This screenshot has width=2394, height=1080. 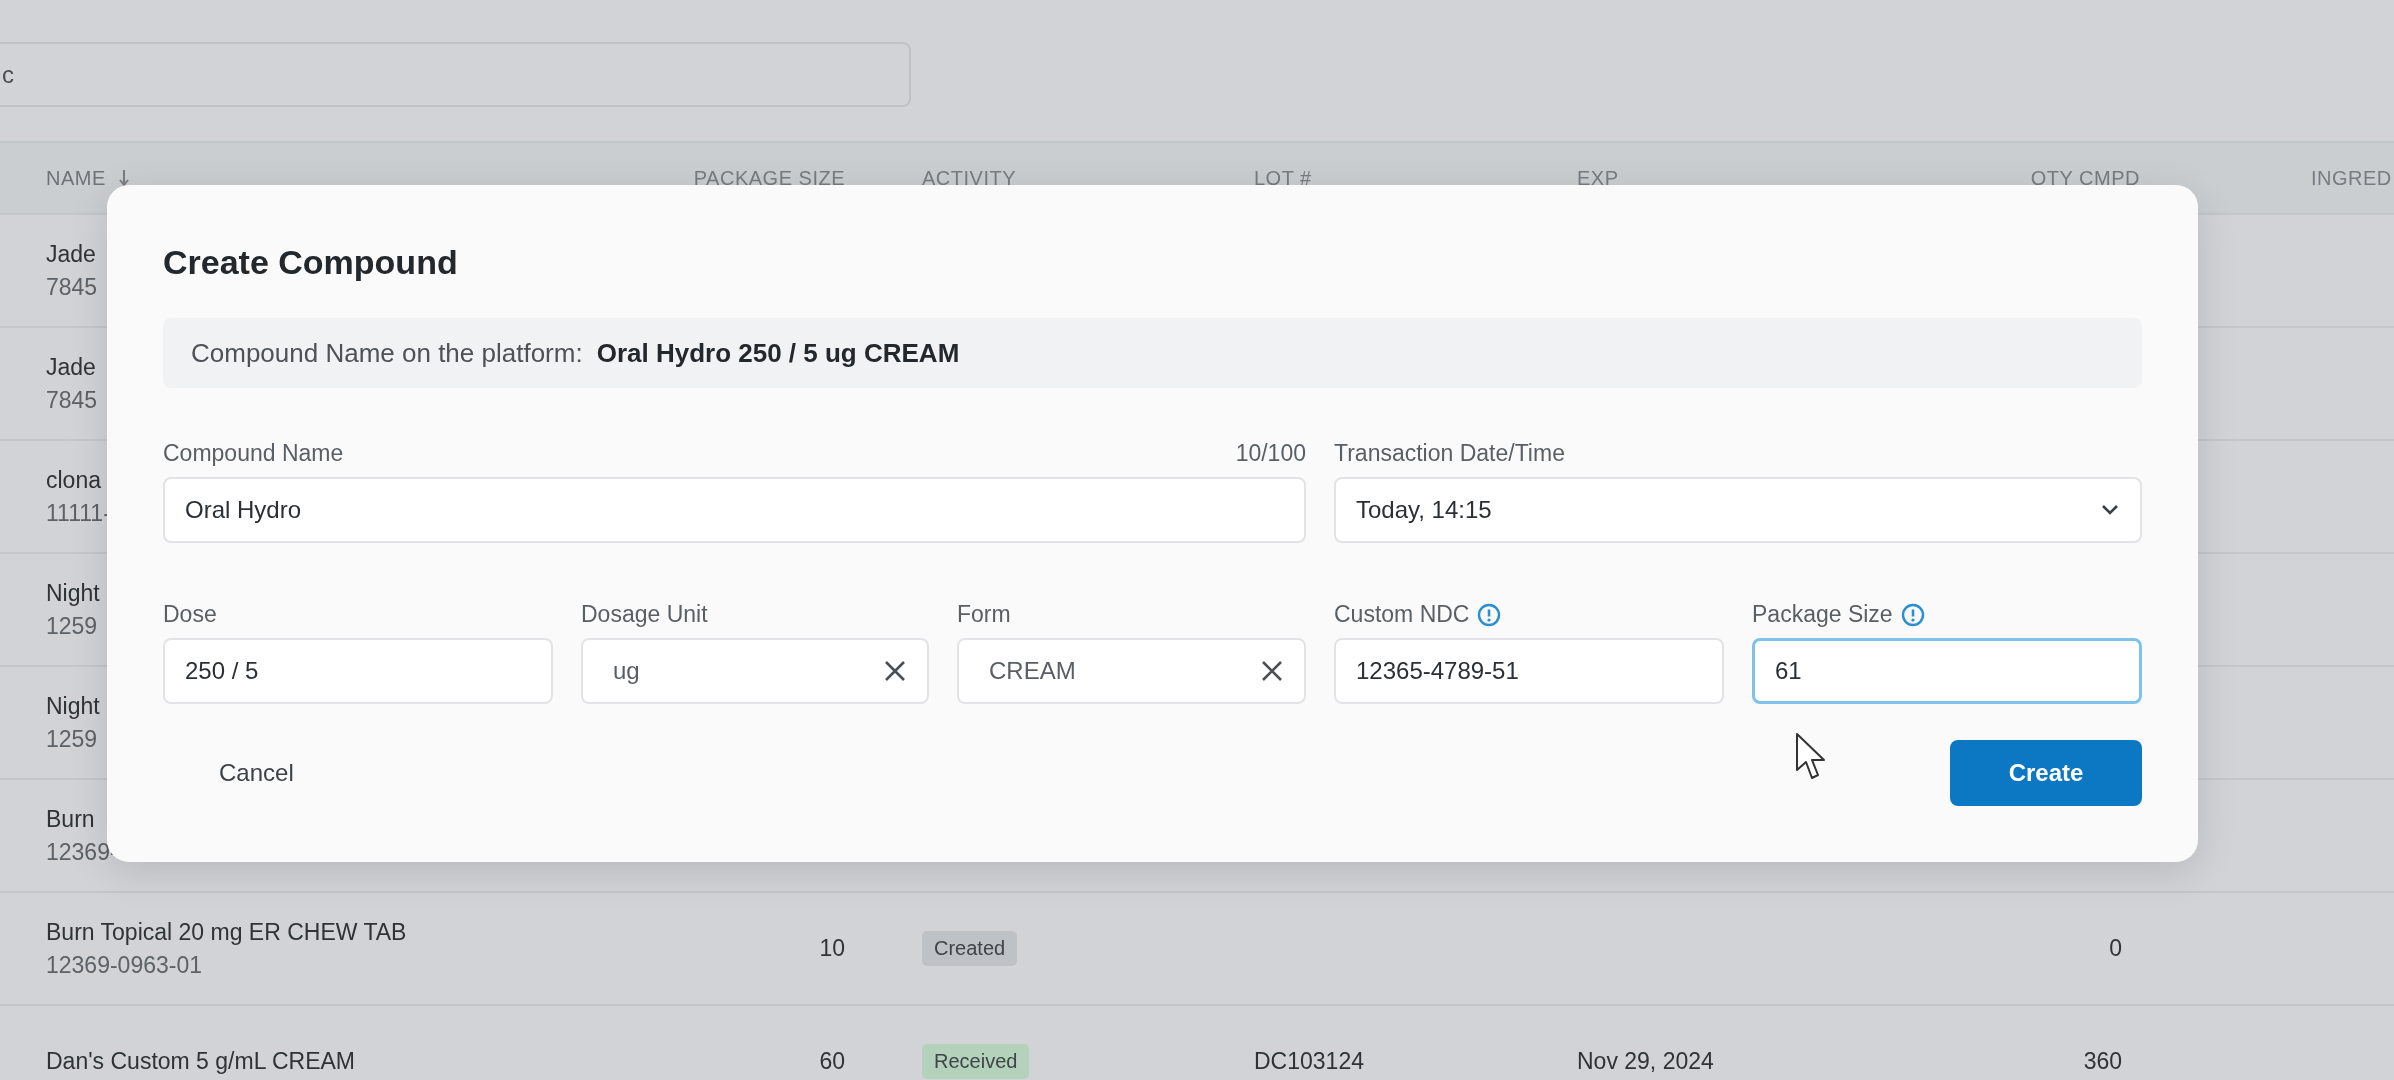 What do you see at coordinates (644, 614) in the screenshot?
I see `field-label: Dosage Unit` at bounding box center [644, 614].